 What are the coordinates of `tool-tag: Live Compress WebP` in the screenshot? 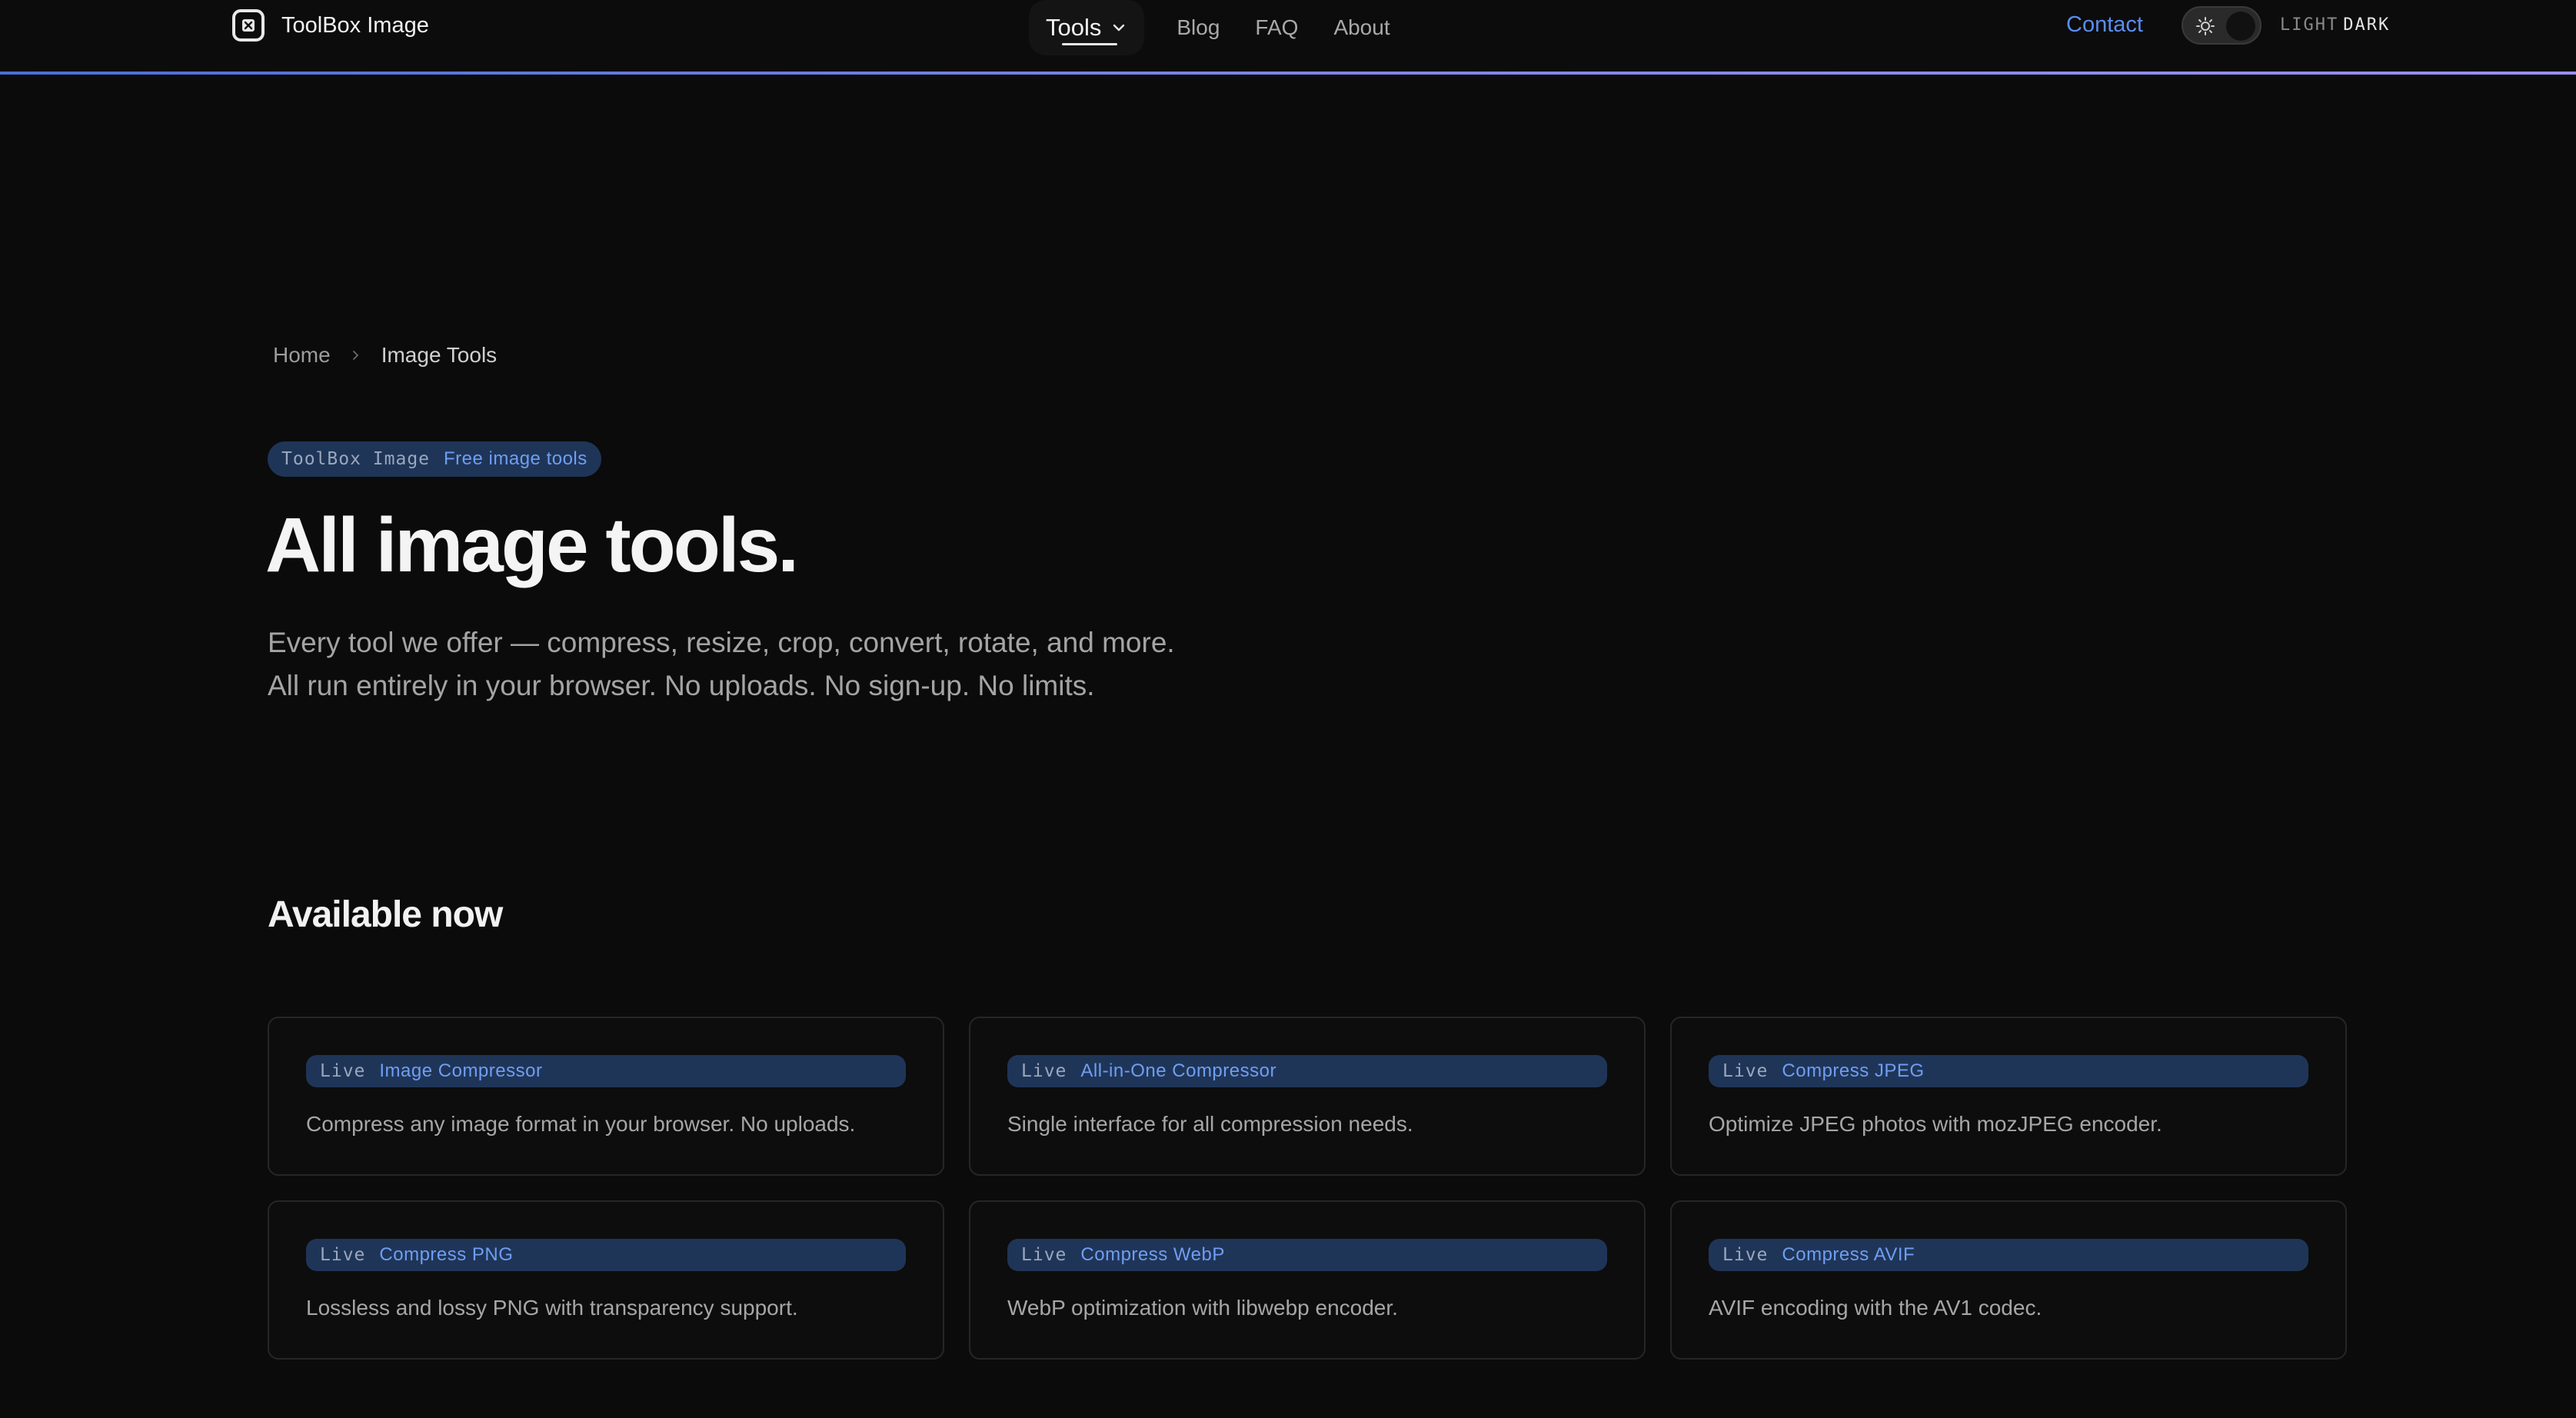 It's located at (1307, 1255).